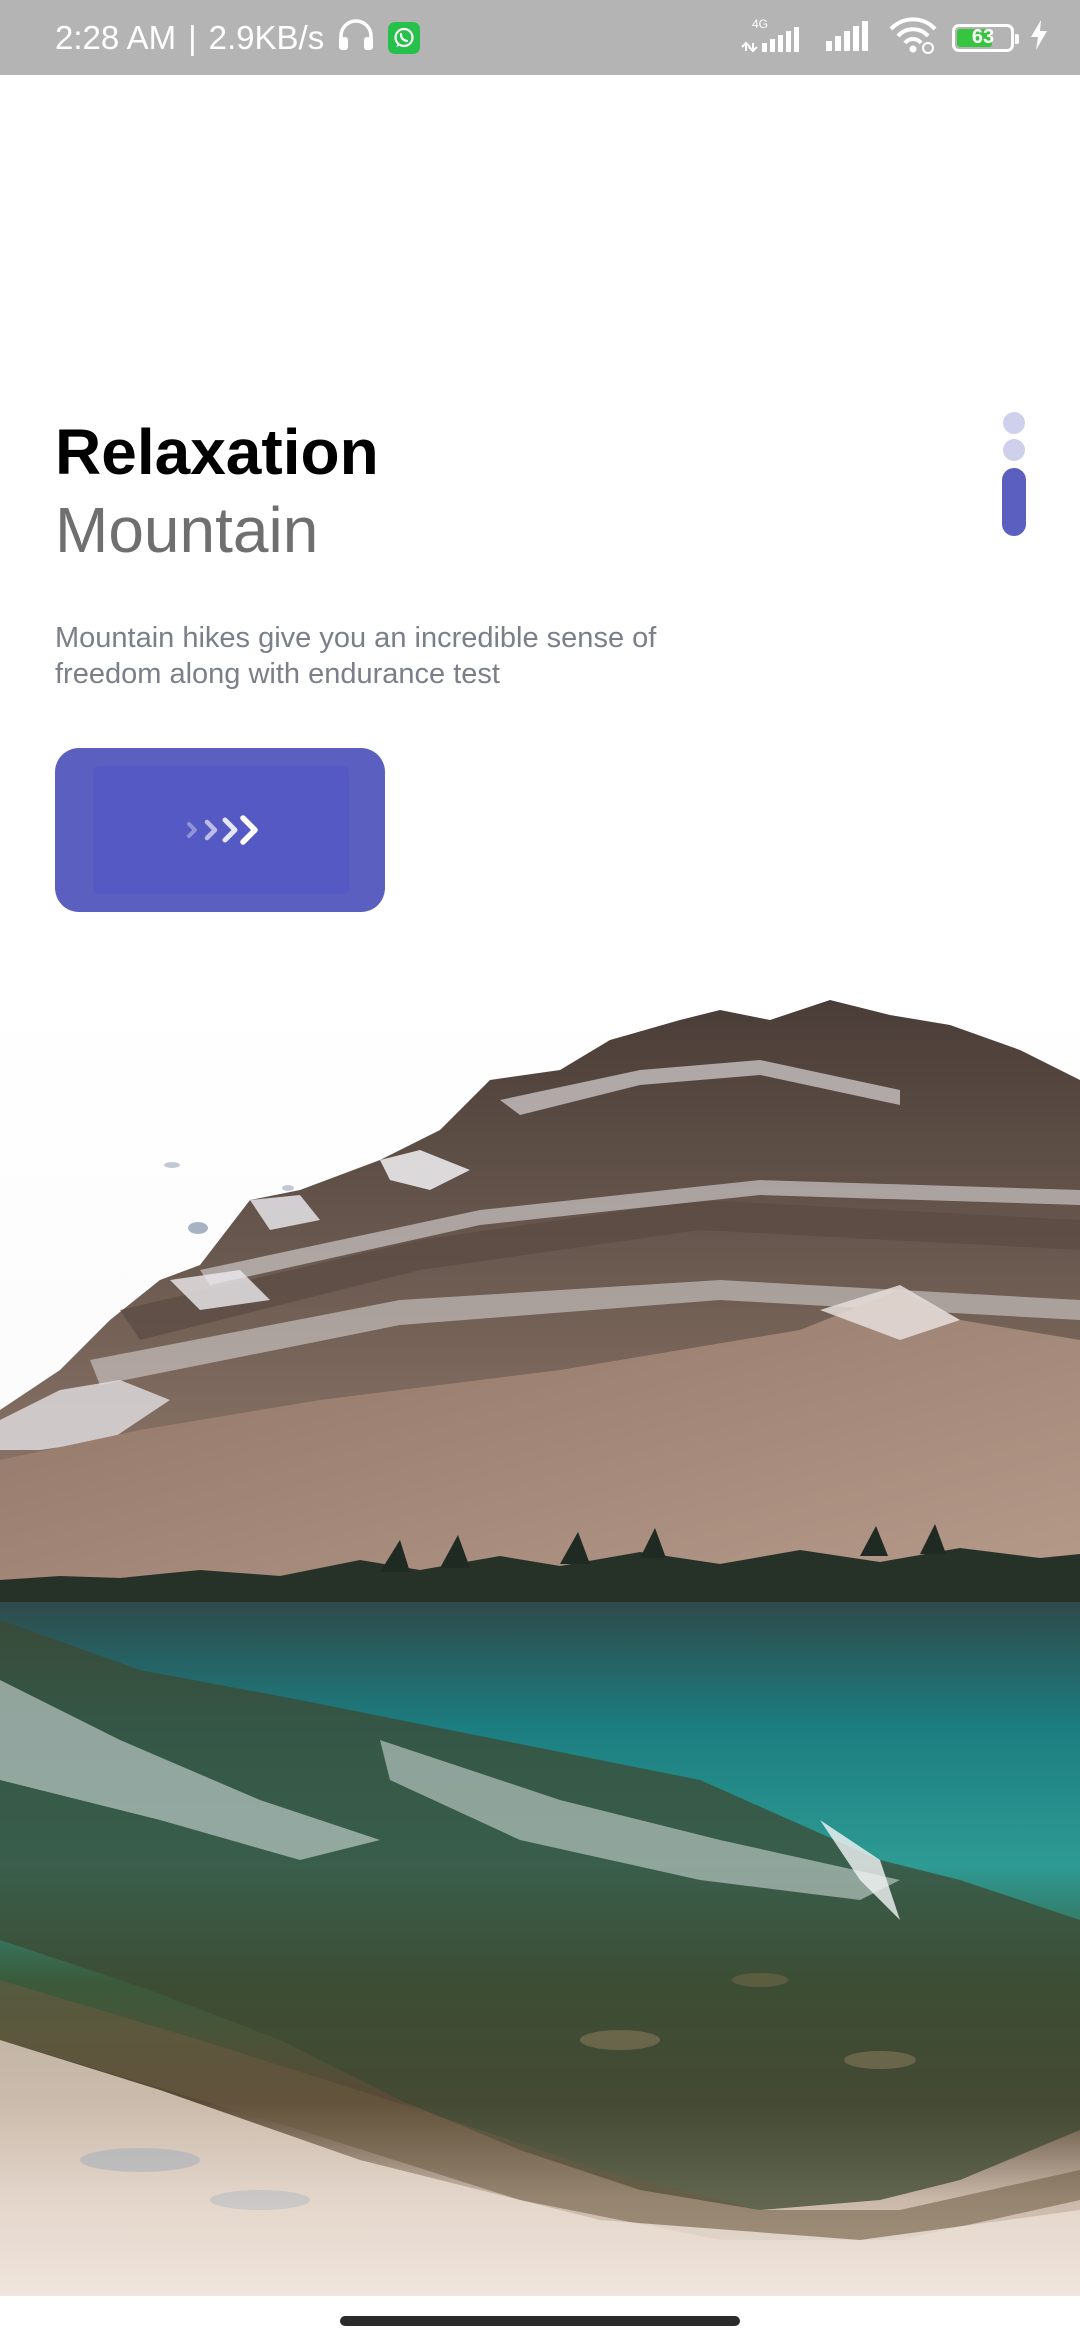 This screenshot has height=2340, width=1080. I want to click on status-left: 2:28 AM | 2.9KB/s, so click(238, 37).